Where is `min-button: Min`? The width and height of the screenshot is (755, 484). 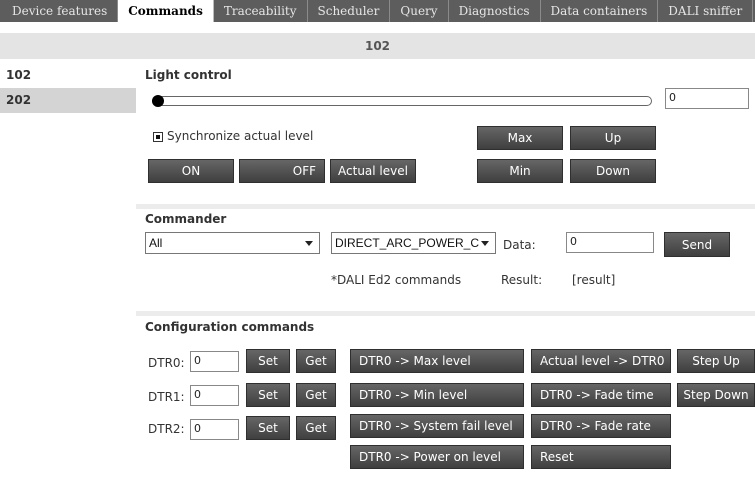
min-button: Min is located at coordinates (520, 171).